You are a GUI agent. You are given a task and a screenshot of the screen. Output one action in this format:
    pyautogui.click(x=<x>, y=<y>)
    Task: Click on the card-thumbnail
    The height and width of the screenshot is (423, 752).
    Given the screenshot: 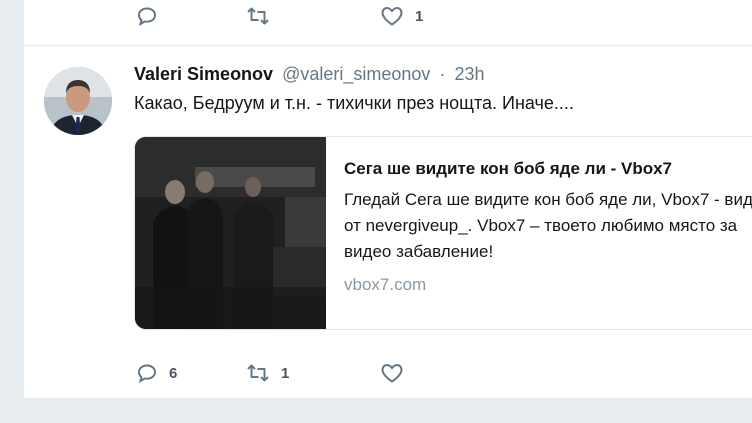 What is the action you would take?
    pyautogui.click(x=230, y=233)
    